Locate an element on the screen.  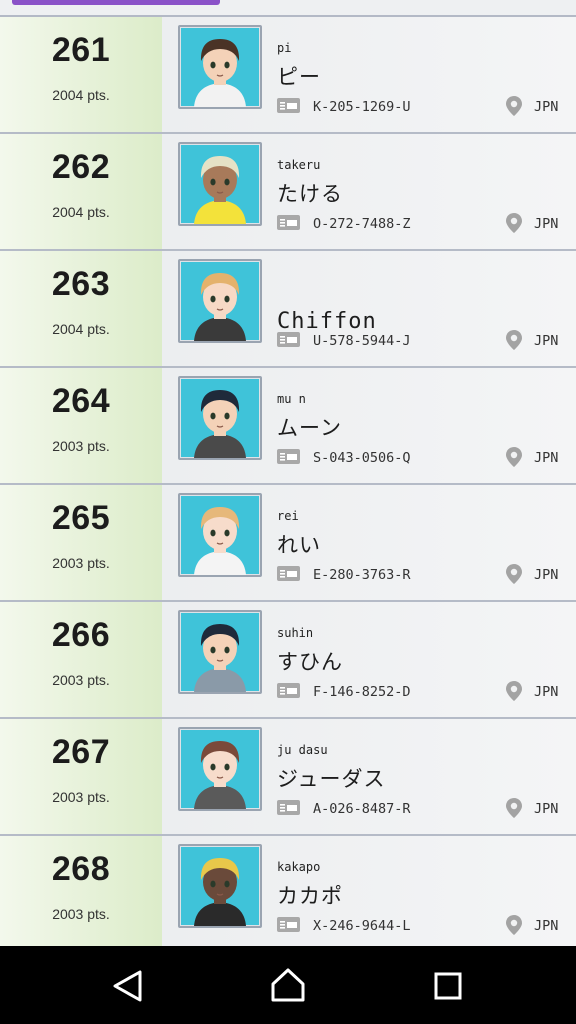
ranking-row: 263 2004 pts. Chiffon U-578-5944-J JPN is located at coordinates (288, 309).